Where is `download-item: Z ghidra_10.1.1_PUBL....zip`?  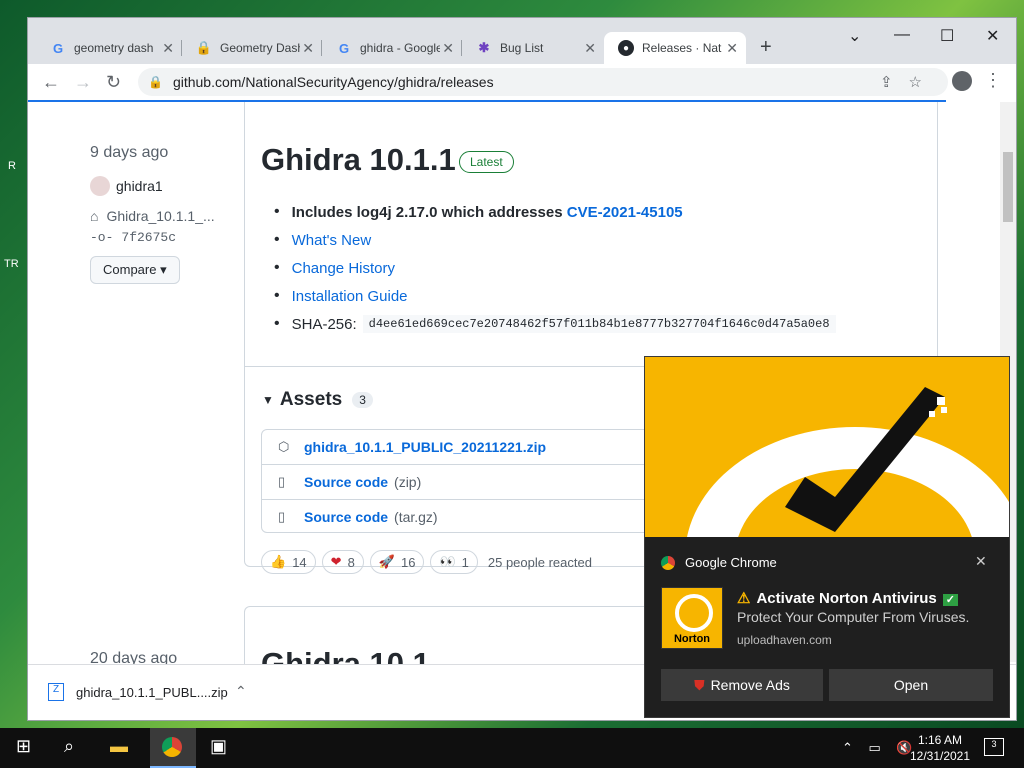
download-item: Z ghidra_10.1.1_PUBL....zip is located at coordinates (138, 692).